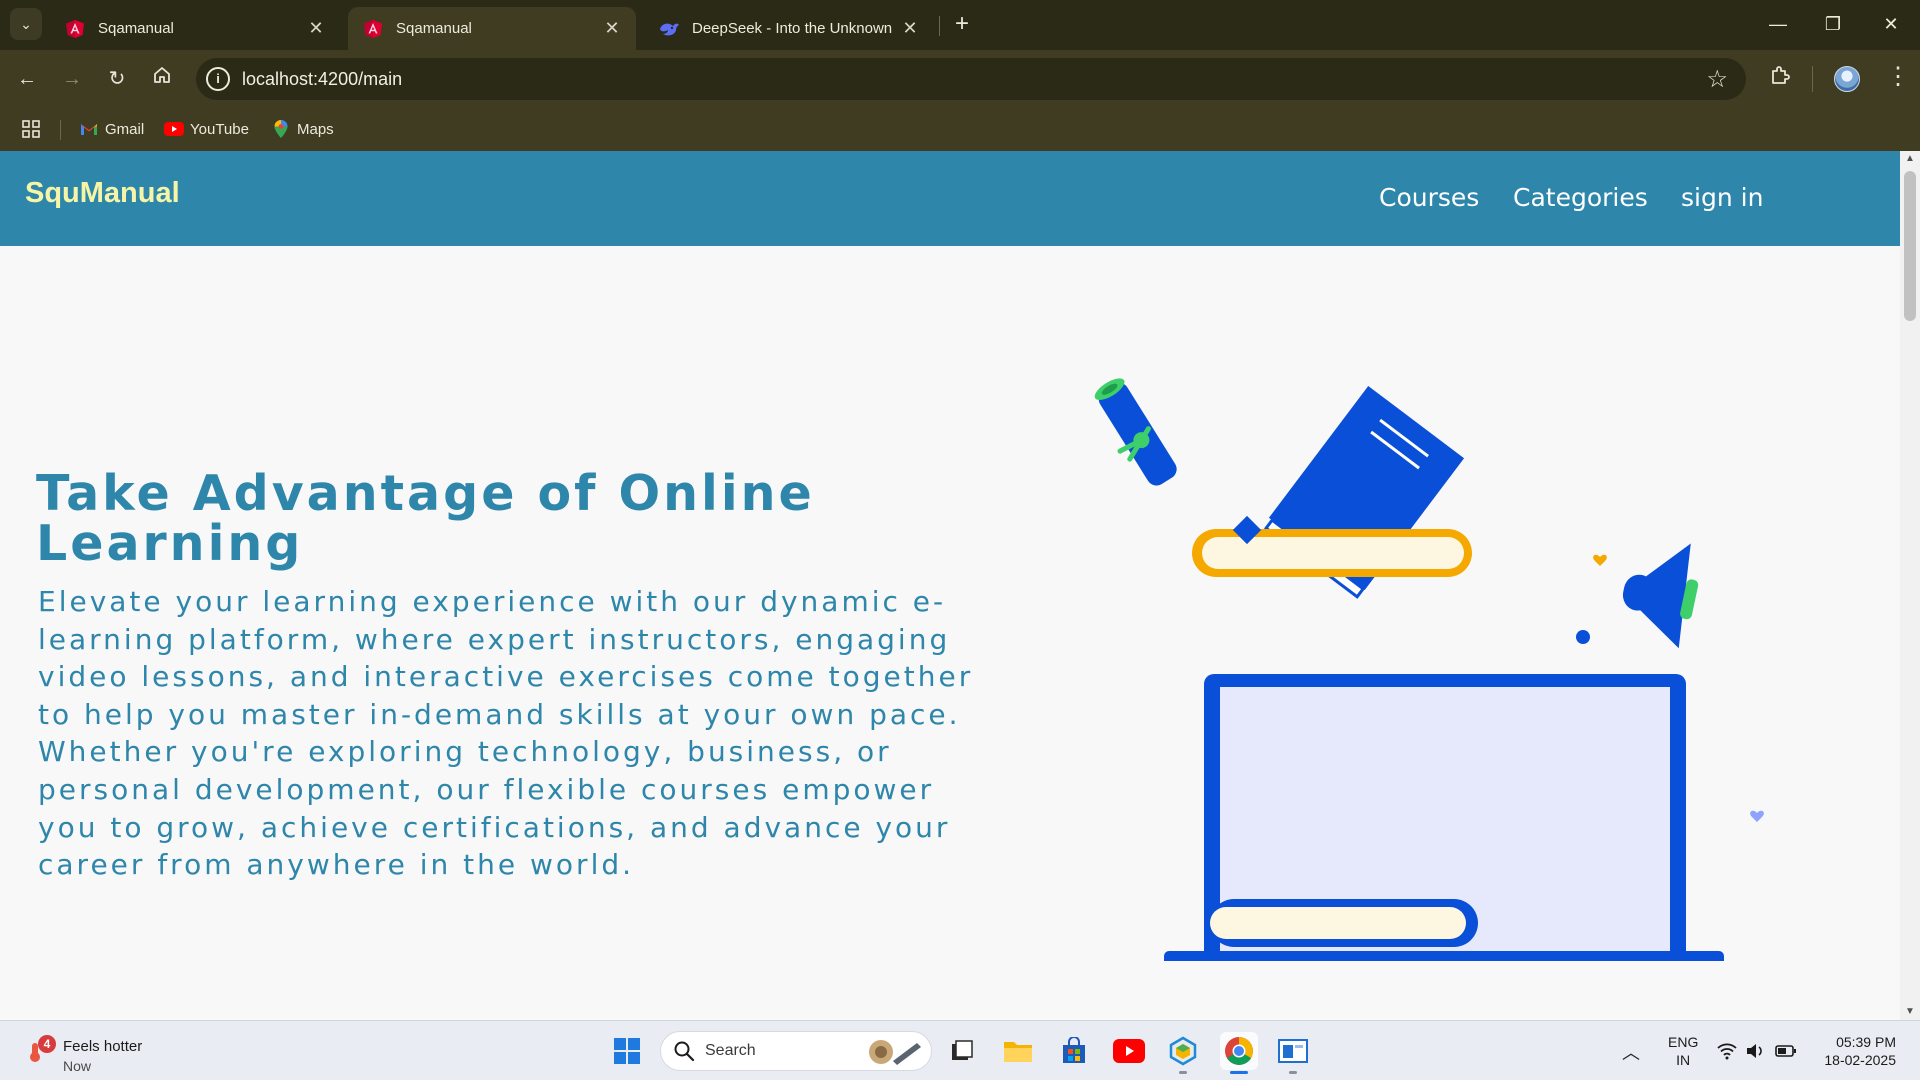 The image size is (1920, 1080). Describe the element at coordinates (939, 26) in the screenshot. I see `tab-separator` at that location.